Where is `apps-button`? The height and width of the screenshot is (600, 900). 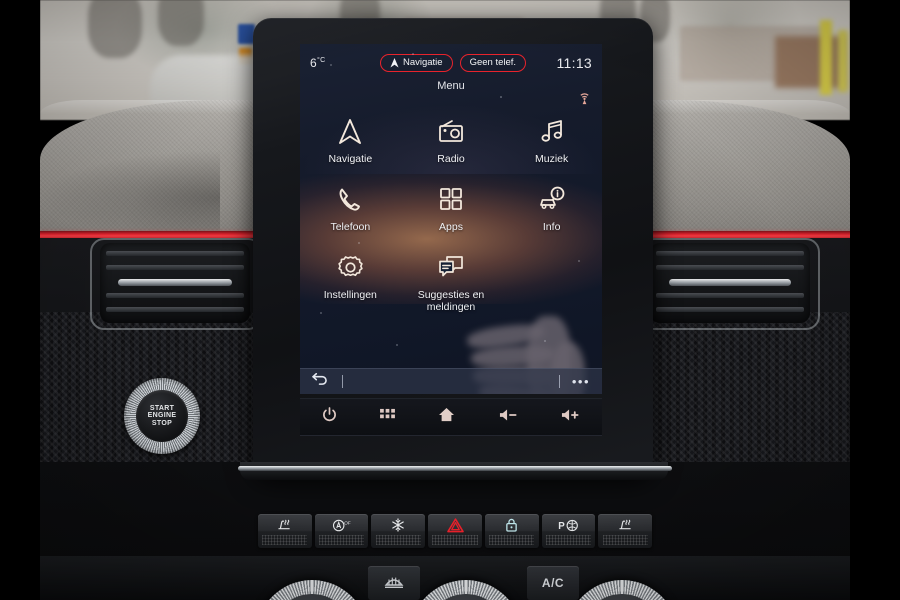
apps-button is located at coordinates (388, 417).